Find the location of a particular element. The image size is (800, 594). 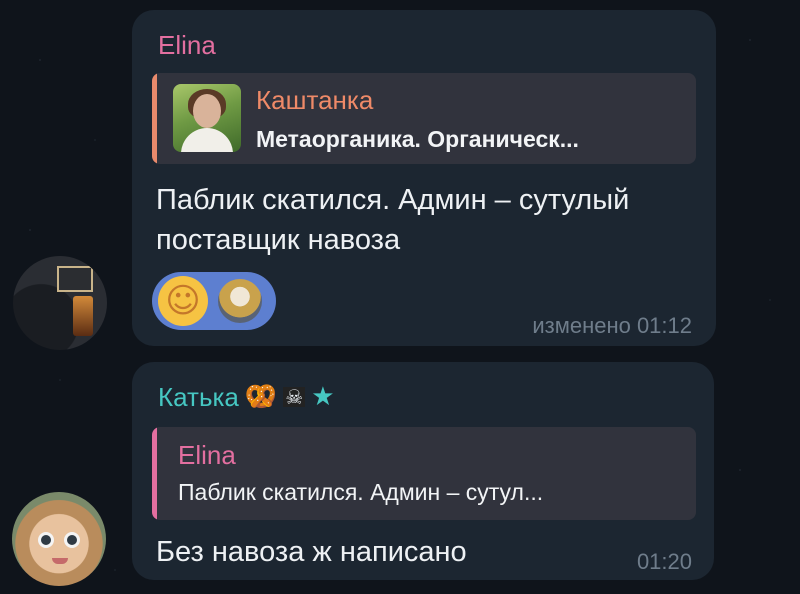

smiling-face-with-hearts-icon: ☺ is located at coordinates (183, 301).